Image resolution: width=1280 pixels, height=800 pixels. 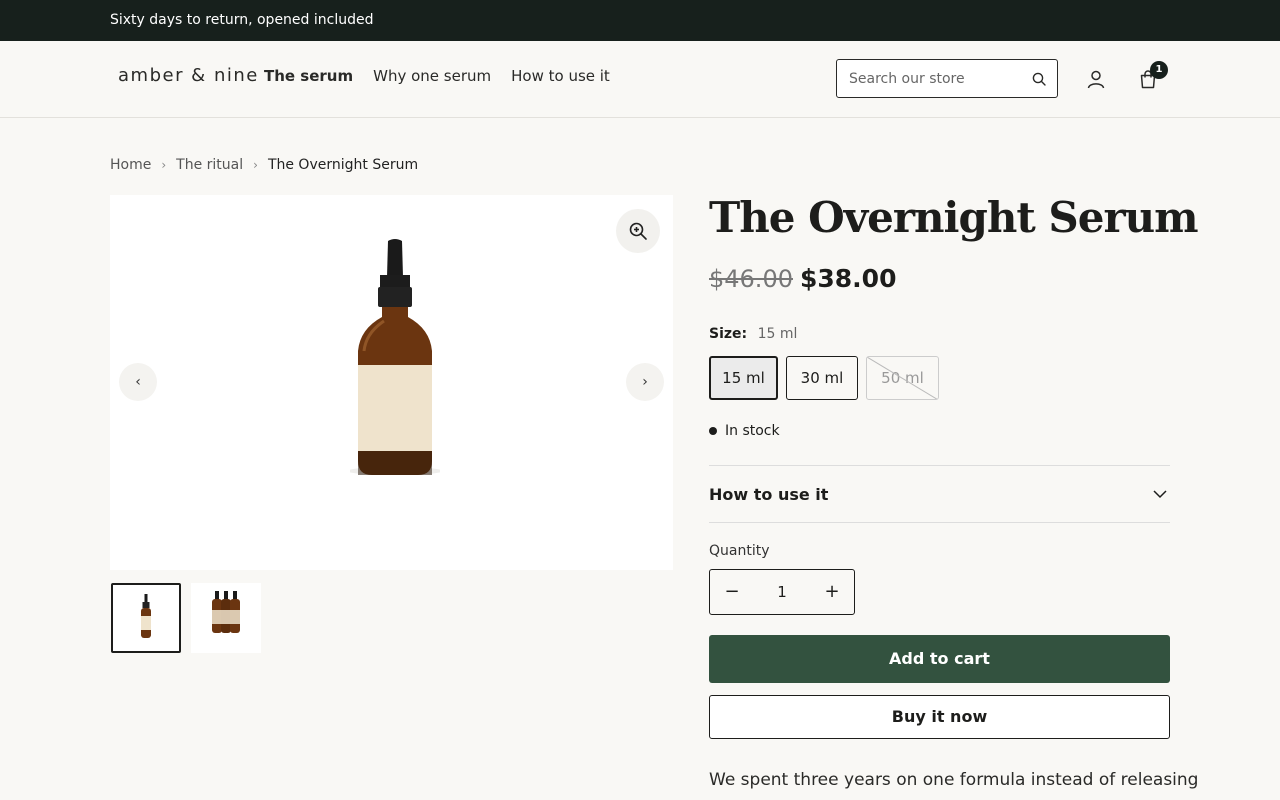 I want to click on unavailable-strike, so click(x=902, y=378).